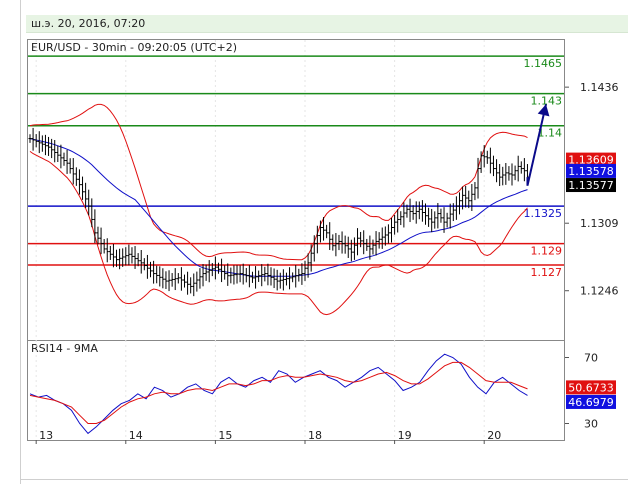 The height and width of the screenshot is (484, 628). Describe the element at coordinates (536, 145) in the screenshot. I see `projection-line` at that location.